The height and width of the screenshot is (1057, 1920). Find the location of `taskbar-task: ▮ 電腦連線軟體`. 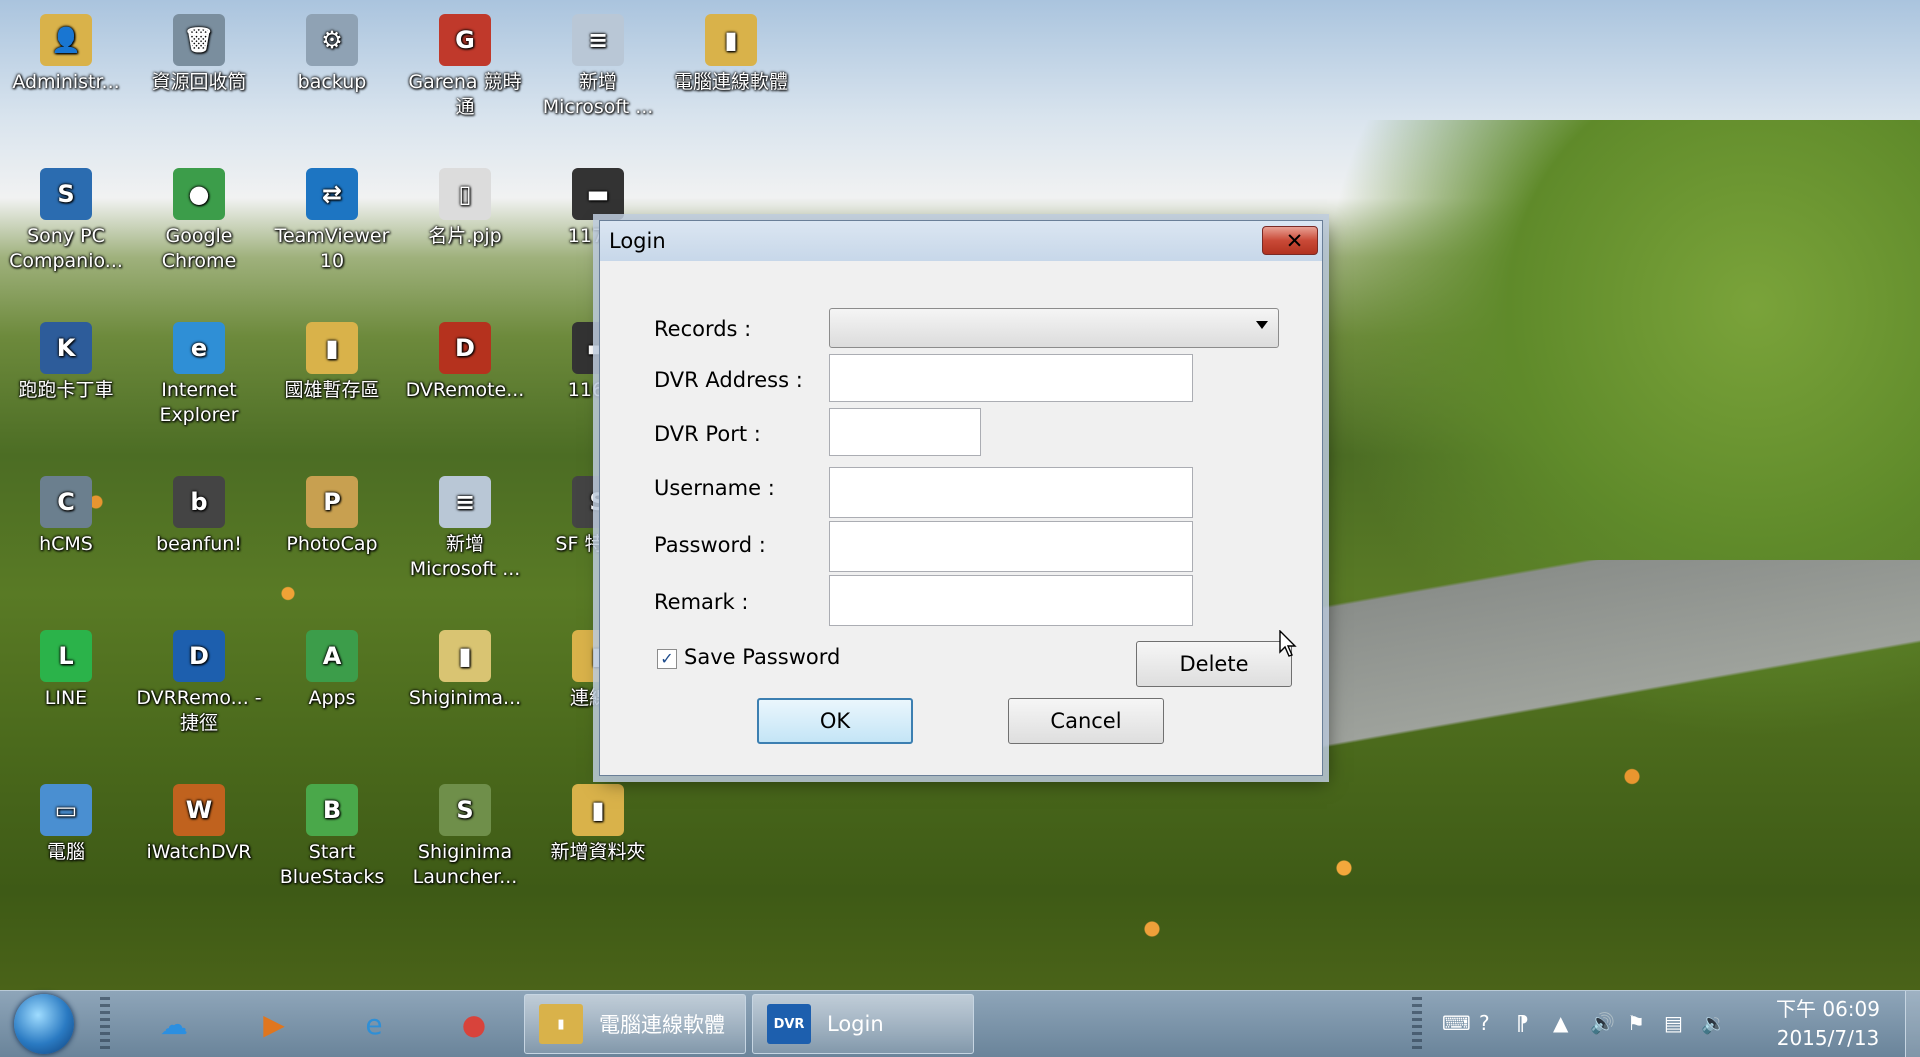

taskbar-task: ▮ 電腦連線軟體 is located at coordinates (635, 1024).